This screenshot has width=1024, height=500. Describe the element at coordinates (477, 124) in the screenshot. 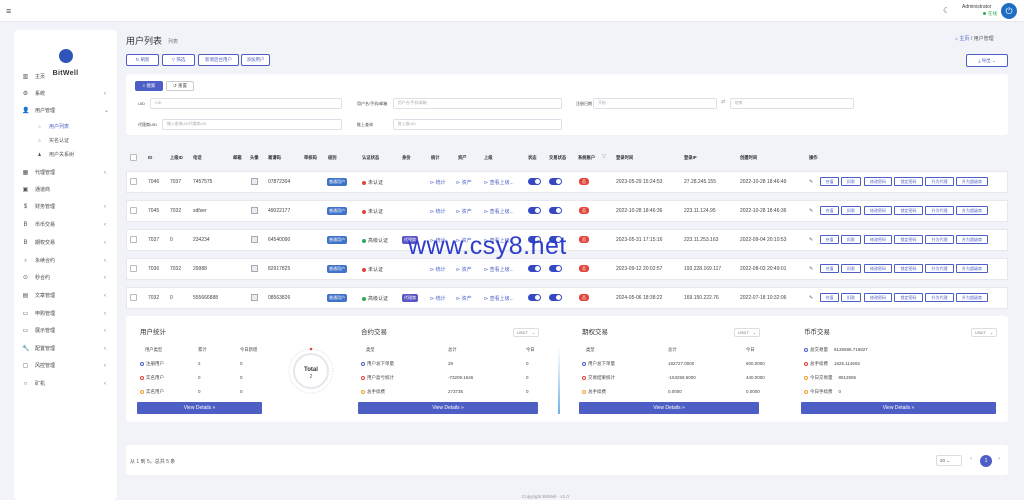

I see `parent-input: 推上级UID` at that location.